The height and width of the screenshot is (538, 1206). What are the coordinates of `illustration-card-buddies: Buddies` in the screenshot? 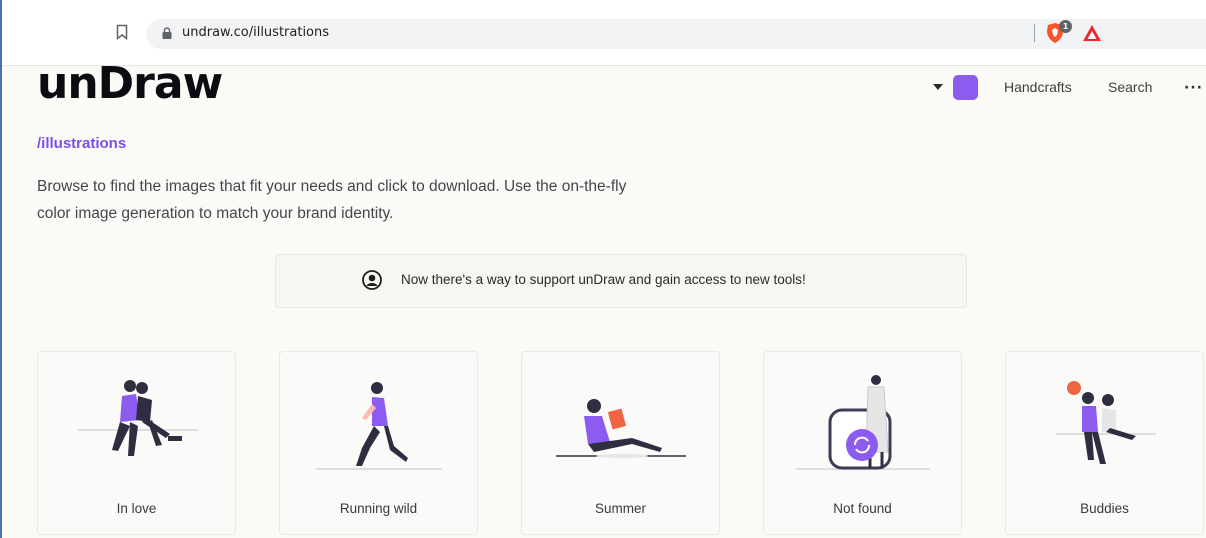 It's located at (1104, 443).